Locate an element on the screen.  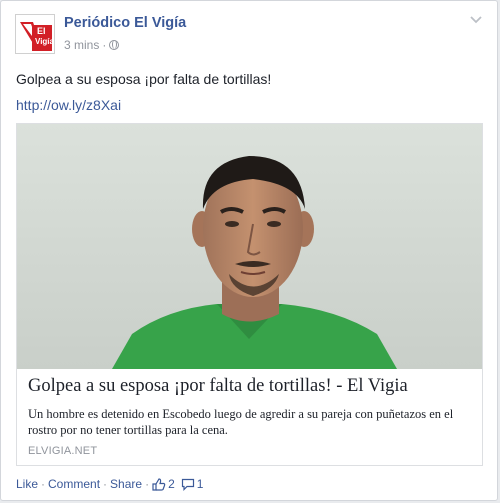
page-avatar: El Vigía is located at coordinates (35, 34).